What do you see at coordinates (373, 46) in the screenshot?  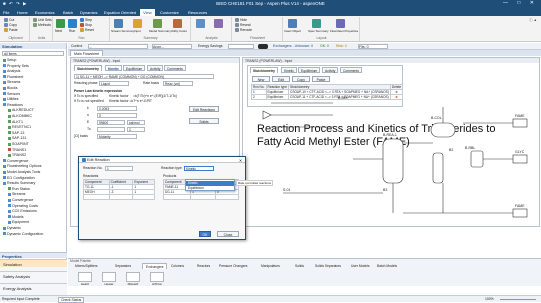 I see `fits-select: Fits: 0` at bounding box center [373, 46].